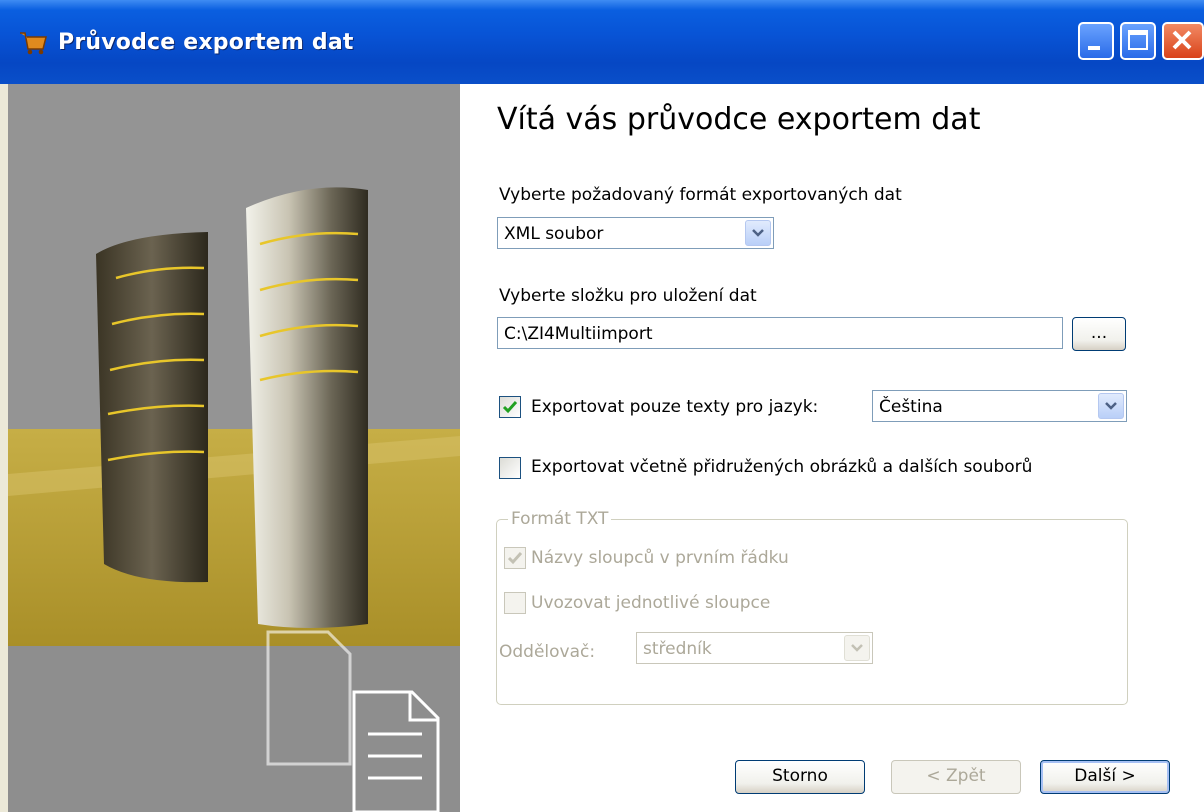 This screenshot has height=812, width=1204. What do you see at coordinates (510, 468) in the screenshot?
I see `include-files-checkbox` at bounding box center [510, 468].